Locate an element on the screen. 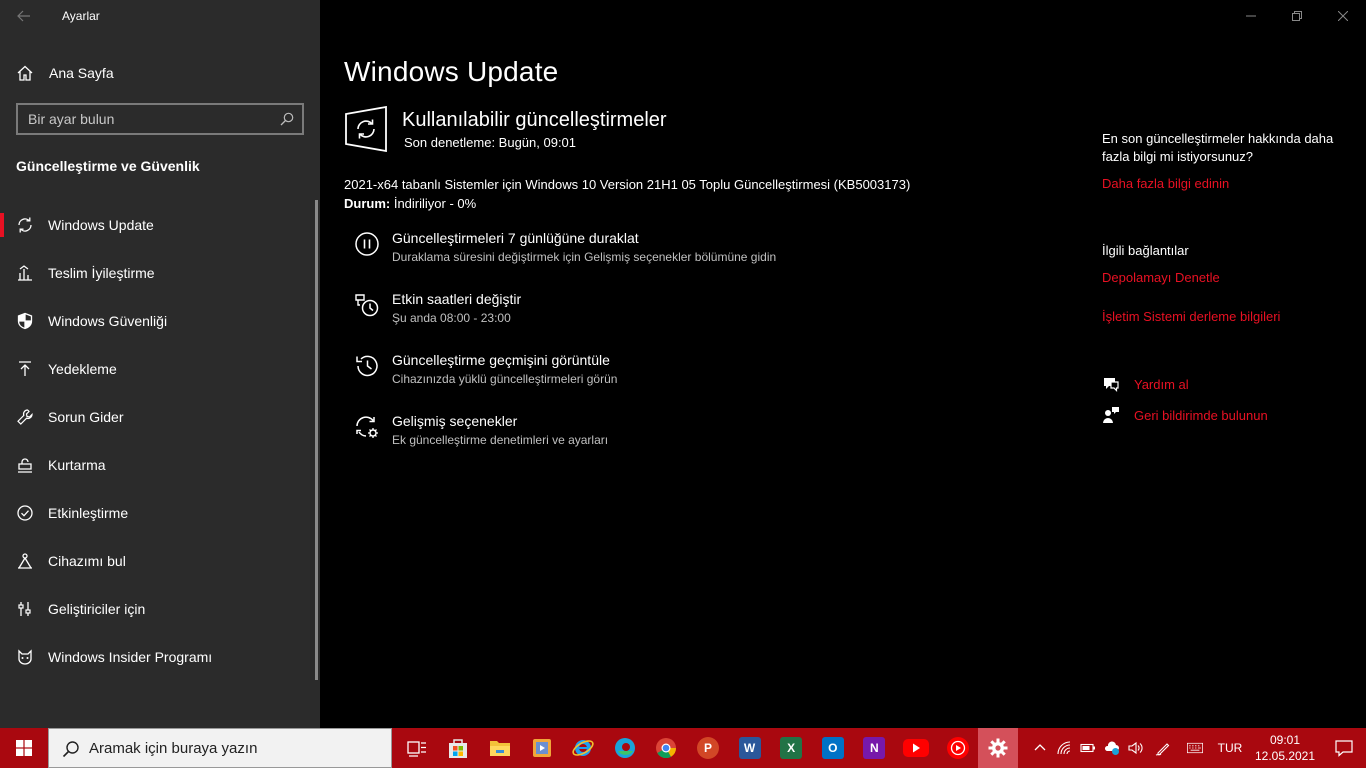 The height and width of the screenshot is (768, 1366). sidebar-item-label: Teslim İyileştirme is located at coordinates (101, 273).